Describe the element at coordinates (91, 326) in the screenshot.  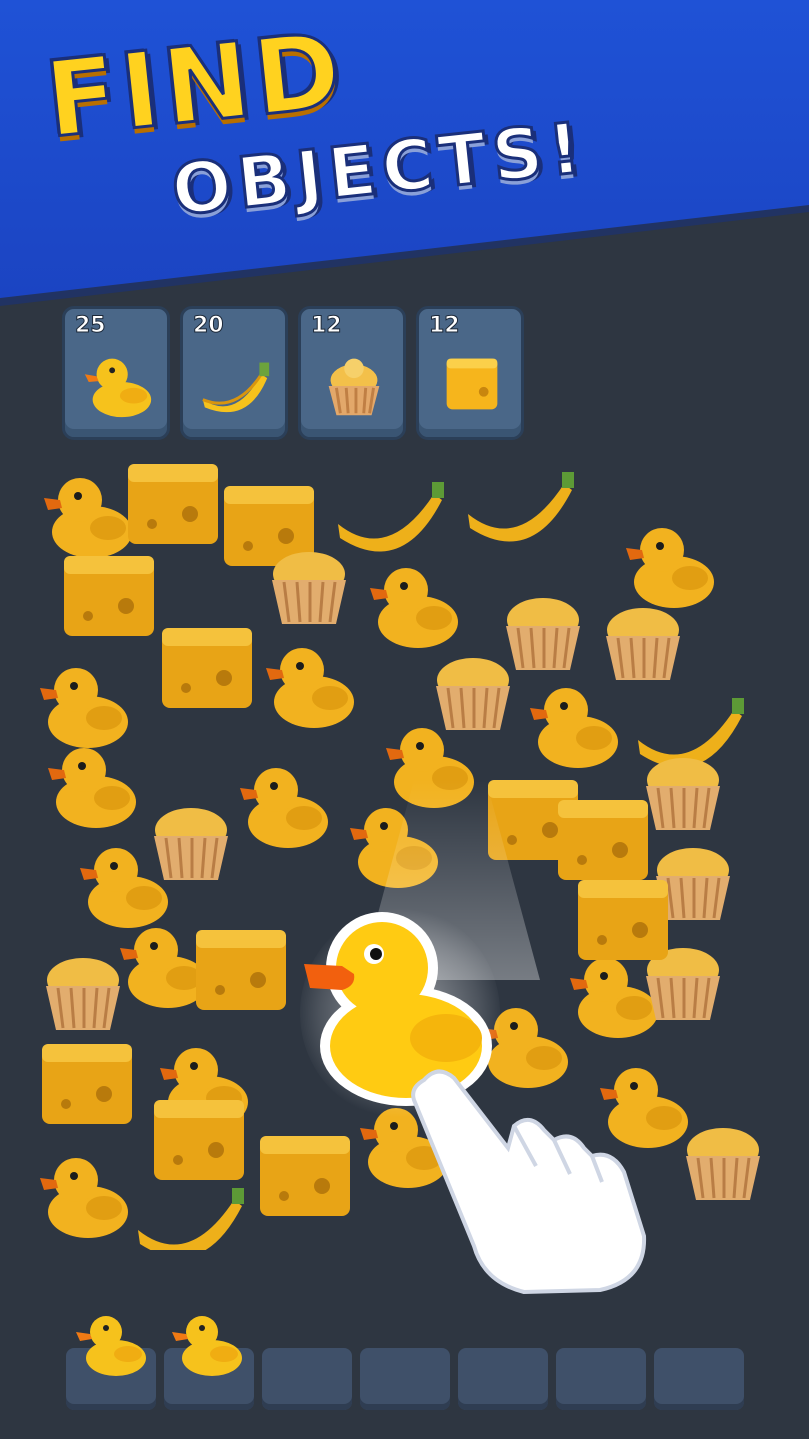
I see `goal-count: 25` at that location.